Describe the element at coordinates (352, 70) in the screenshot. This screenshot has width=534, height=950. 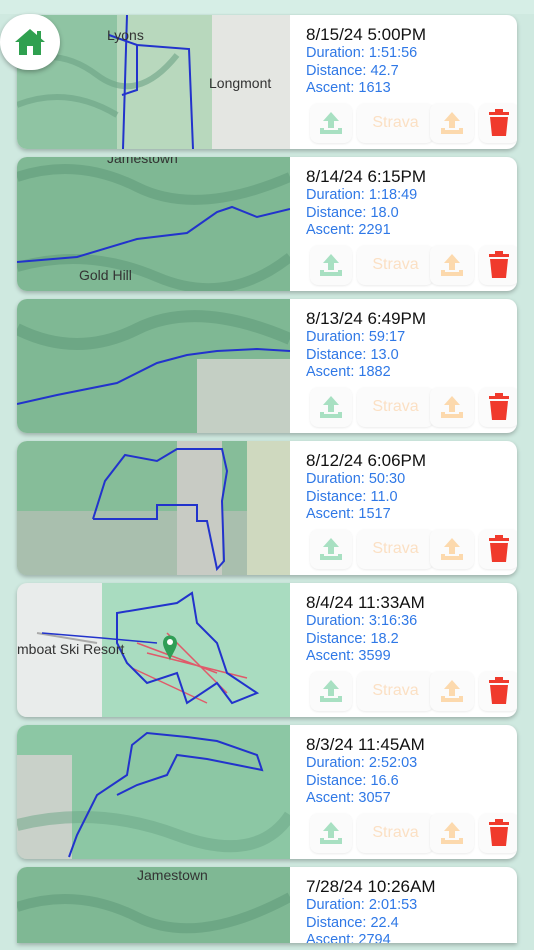
I see `activity-distance: Distance: 42.7` at that location.